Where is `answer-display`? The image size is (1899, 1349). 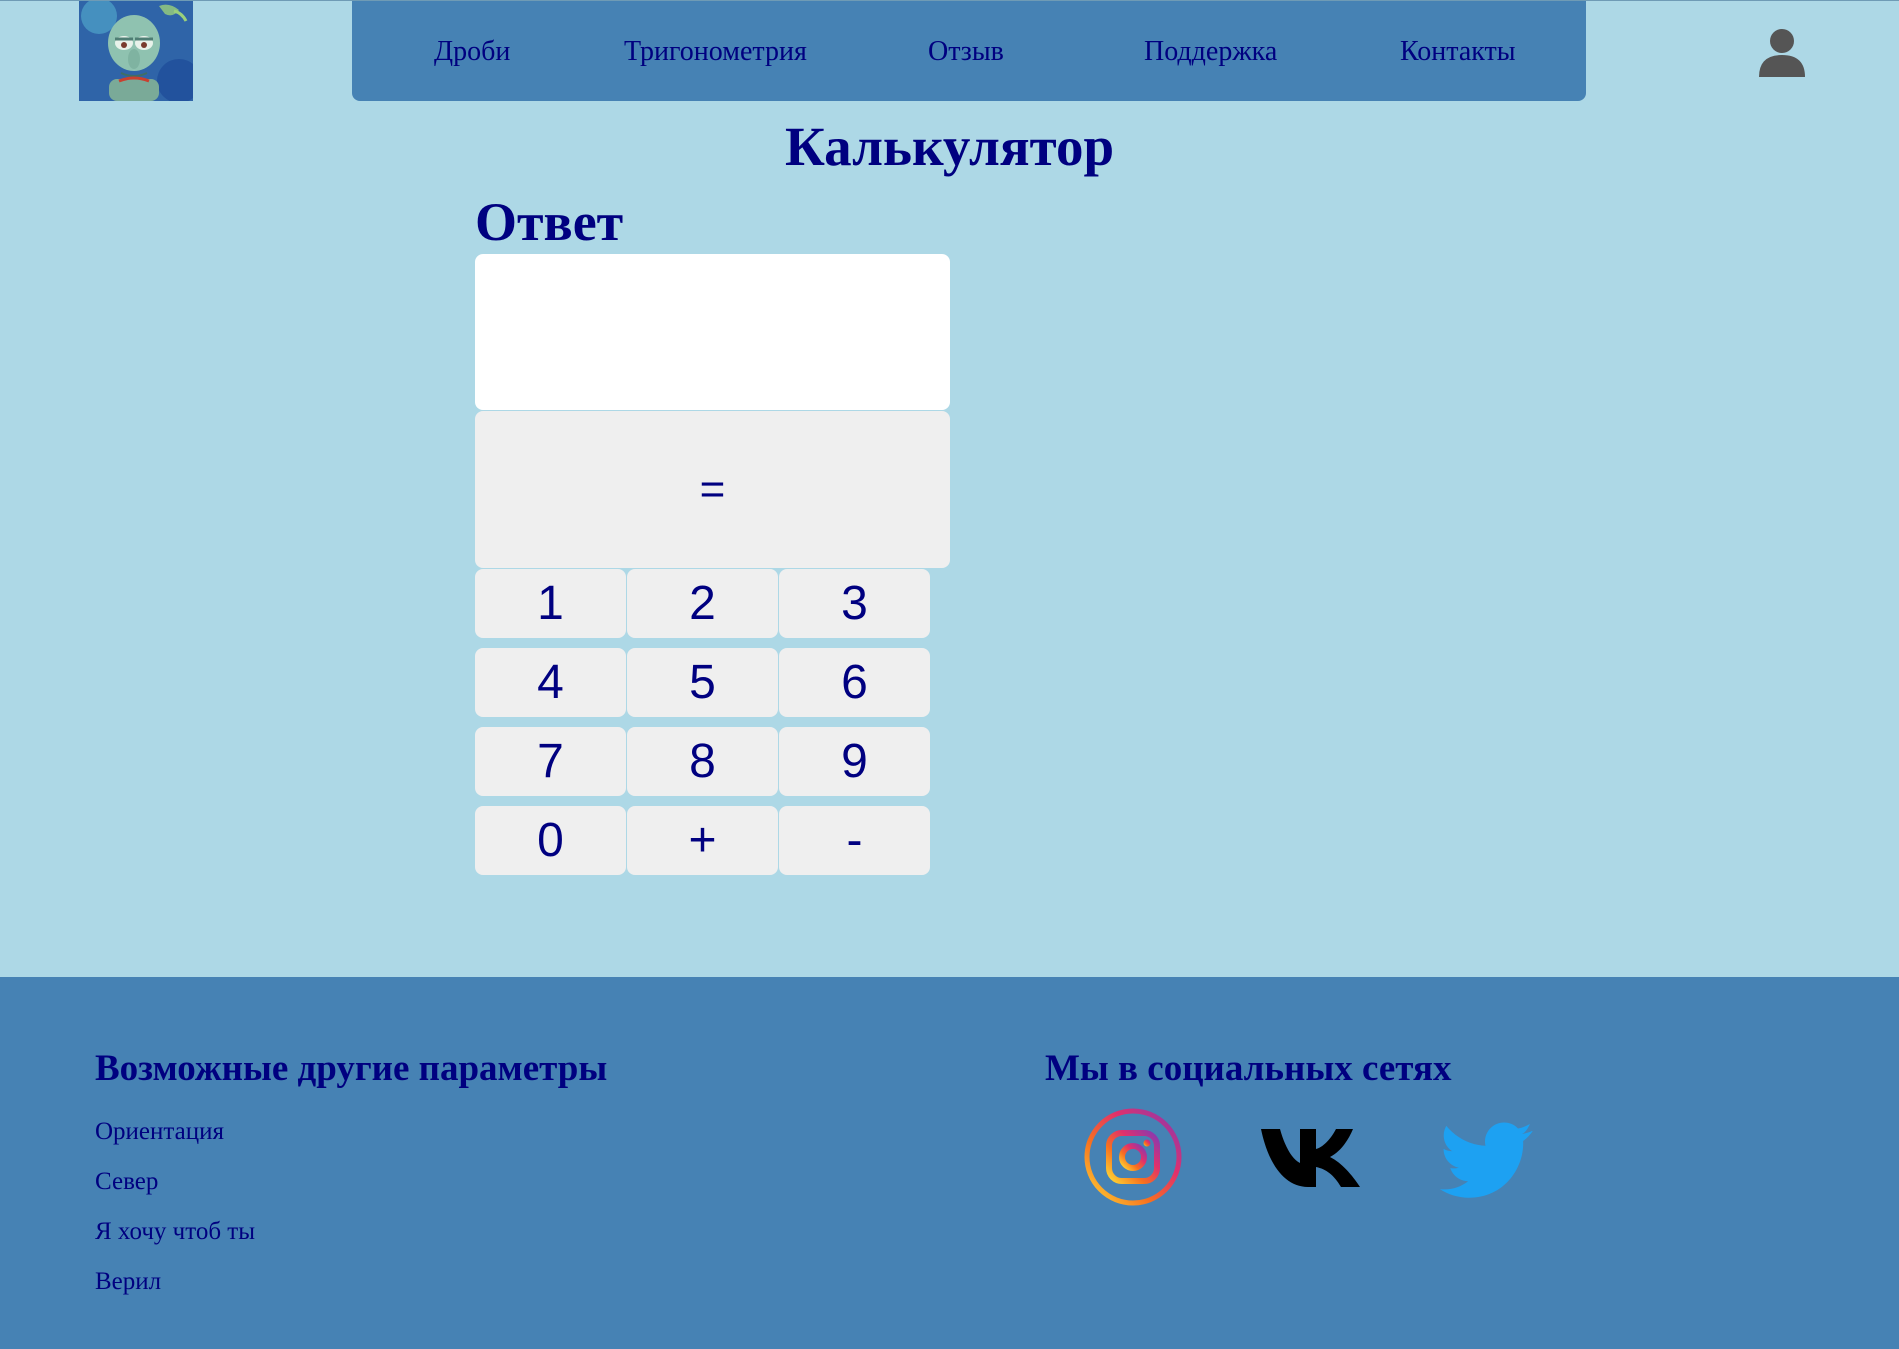
answer-display is located at coordinates (712, 332).